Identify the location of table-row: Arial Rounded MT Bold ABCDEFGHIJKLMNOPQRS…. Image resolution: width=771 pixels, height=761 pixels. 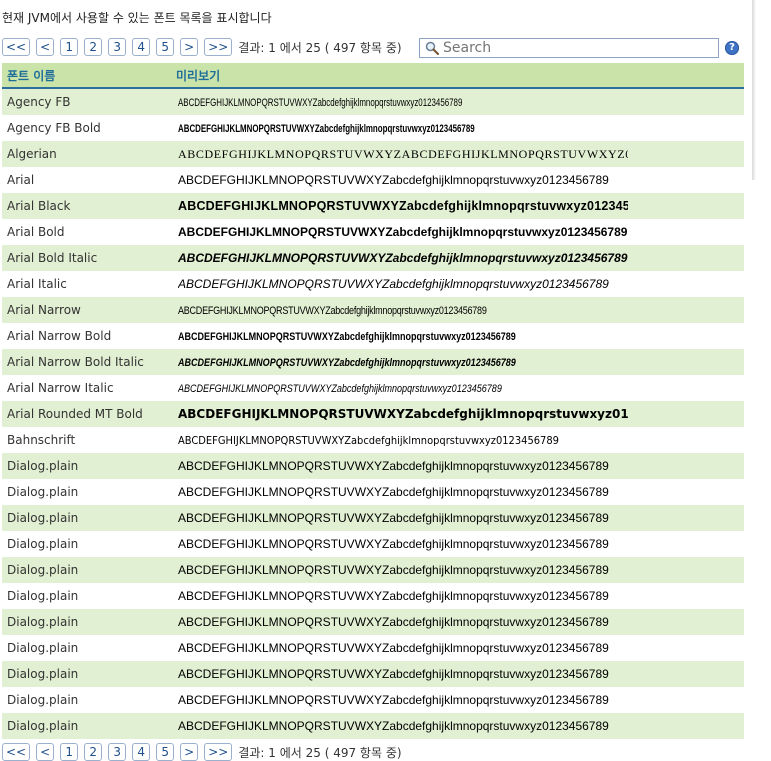
(373, 414).